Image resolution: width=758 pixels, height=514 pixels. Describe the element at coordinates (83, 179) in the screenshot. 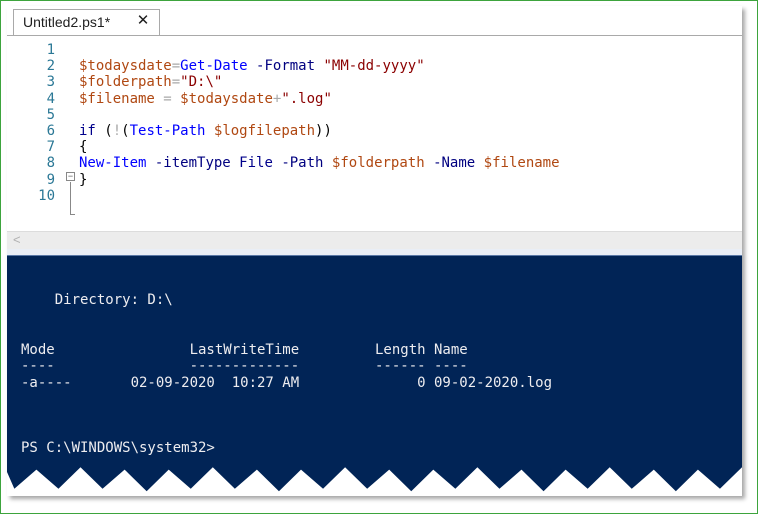

I see `code-token-plain: }` at that location.